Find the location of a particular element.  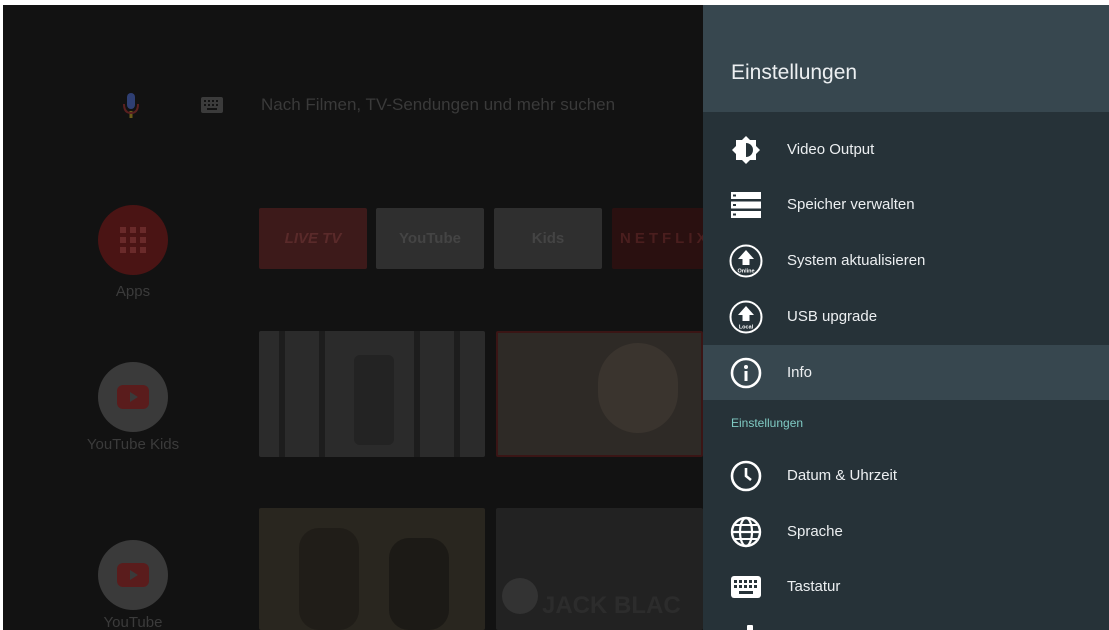

storage-icon is located at coordinates (746, 205).